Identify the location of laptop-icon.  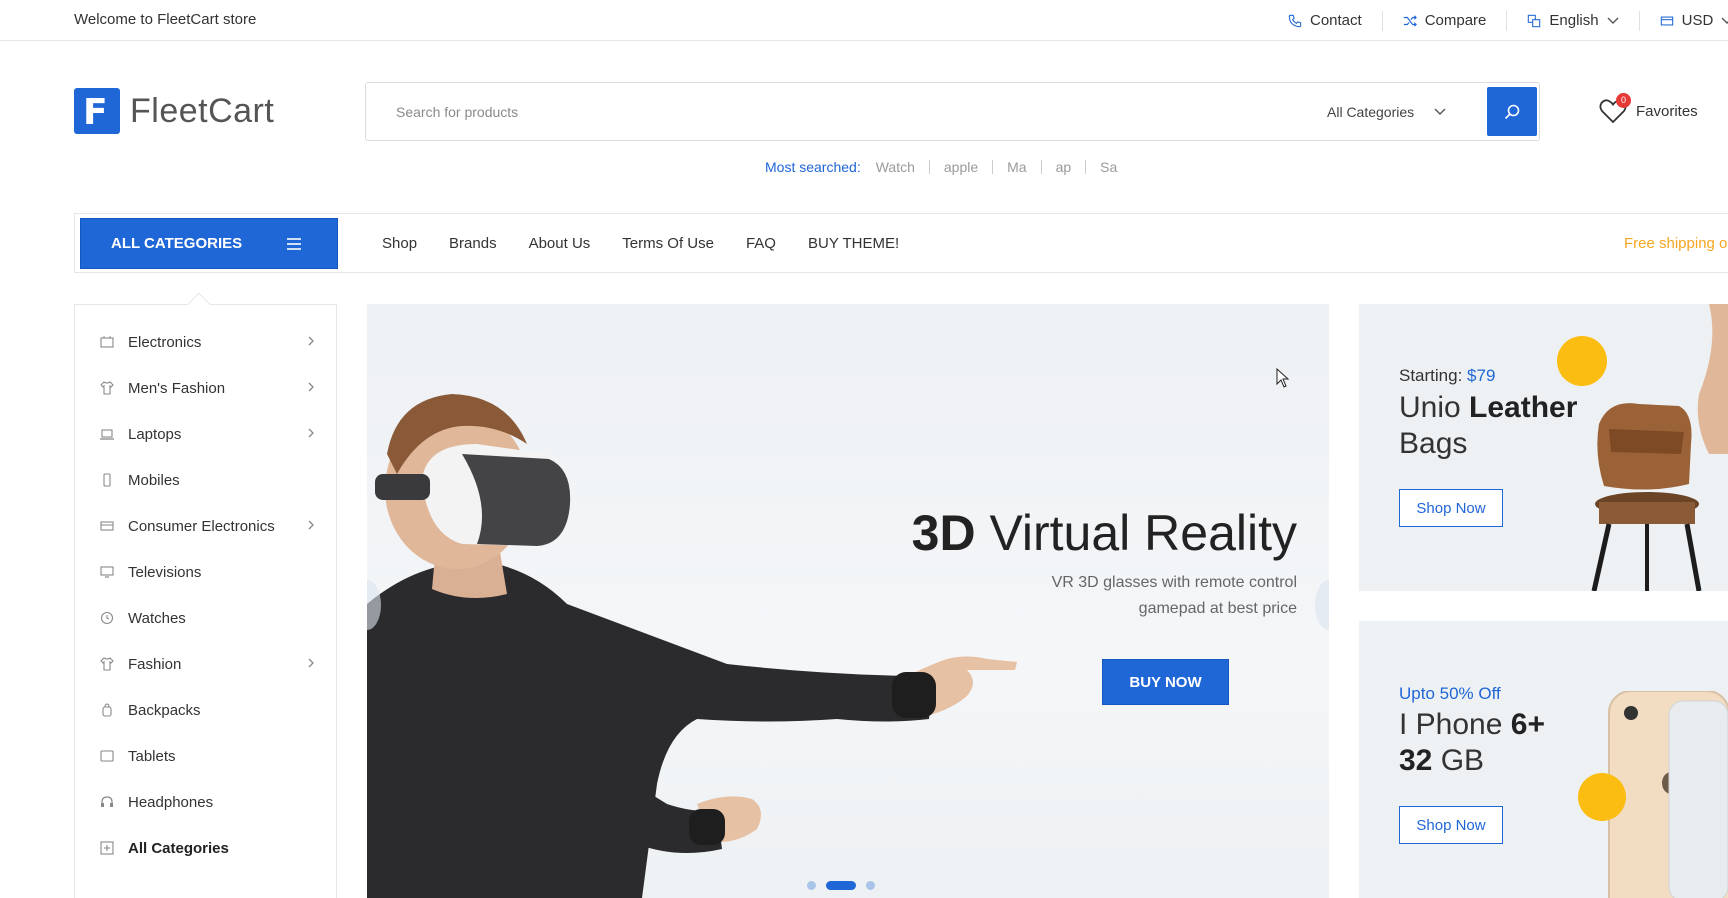
(107, 434).